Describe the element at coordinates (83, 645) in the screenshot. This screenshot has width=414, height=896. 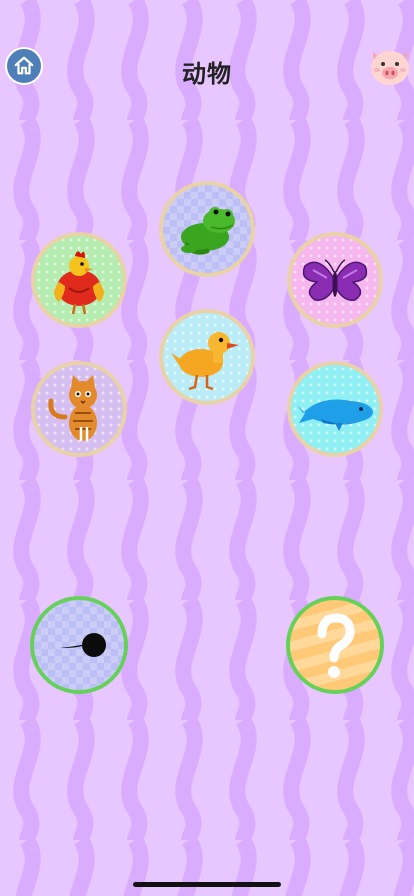
I see `tadpole-icon` at that location.